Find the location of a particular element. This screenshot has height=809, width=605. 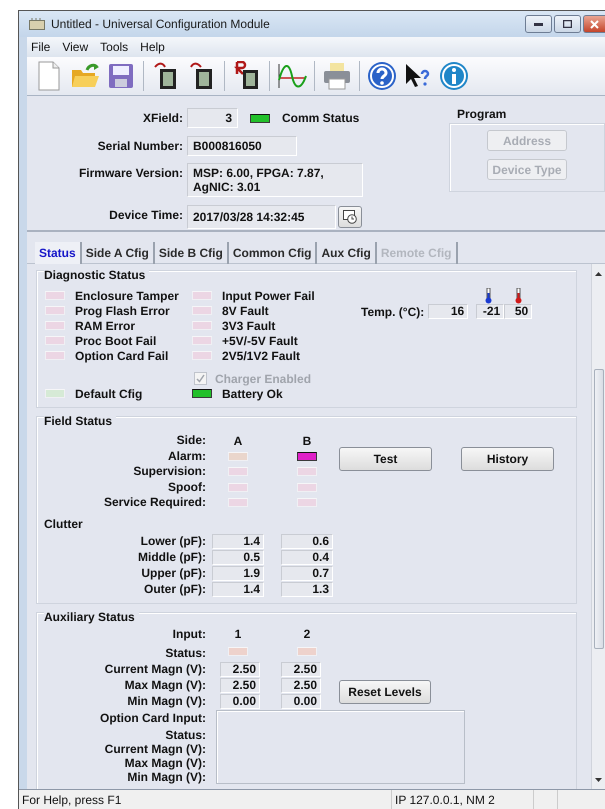

xfield-value: 3 is located at coordinates (212, 118).